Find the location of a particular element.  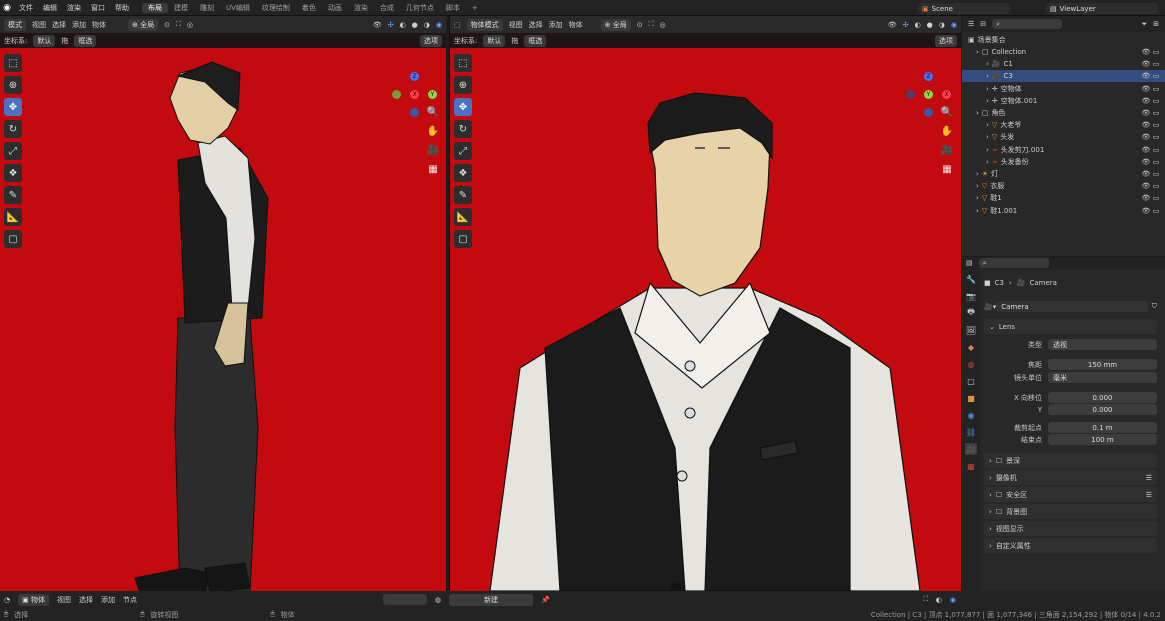

fake-user-shield-icon: ⛉ is located at coordinates (1154, 306).